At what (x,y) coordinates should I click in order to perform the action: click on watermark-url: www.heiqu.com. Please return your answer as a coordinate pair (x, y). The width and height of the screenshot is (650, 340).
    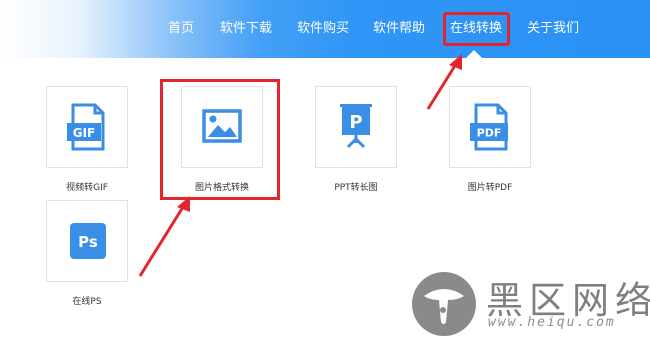
    Looking at the image, I should click on (552, 322).